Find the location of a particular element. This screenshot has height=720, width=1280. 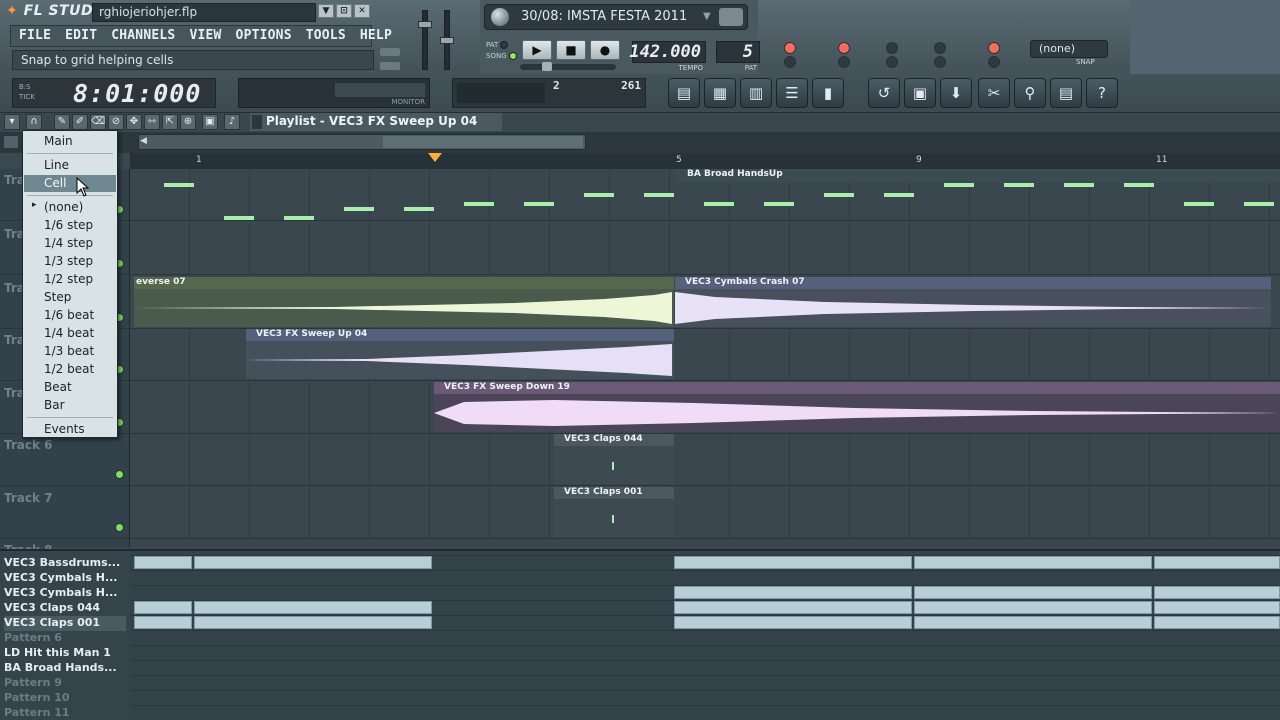

record-button: ● is located at coordinates (605, 50).